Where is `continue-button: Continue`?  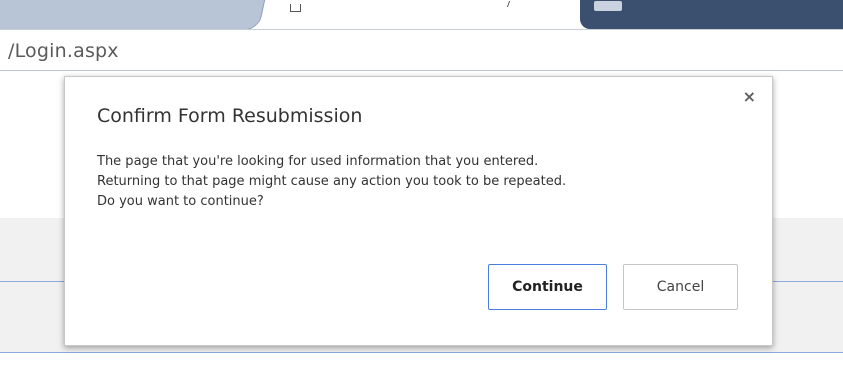
continue-button: Continue is located at coordinates (547, 287).